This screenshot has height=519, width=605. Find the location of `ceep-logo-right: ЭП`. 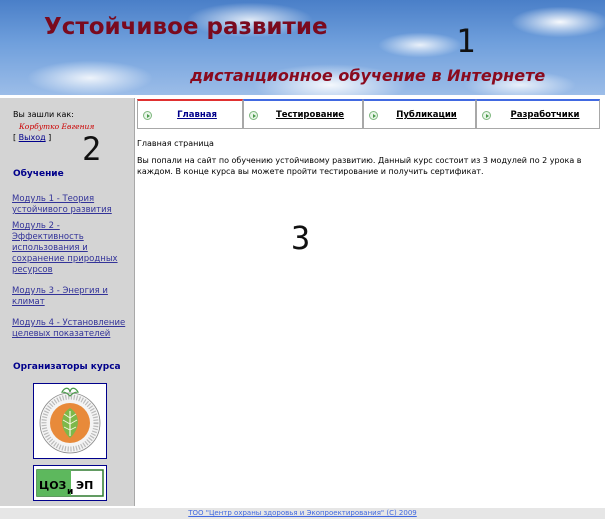

ceep-logo-right: ЭП is located at coordinates (84, 485).